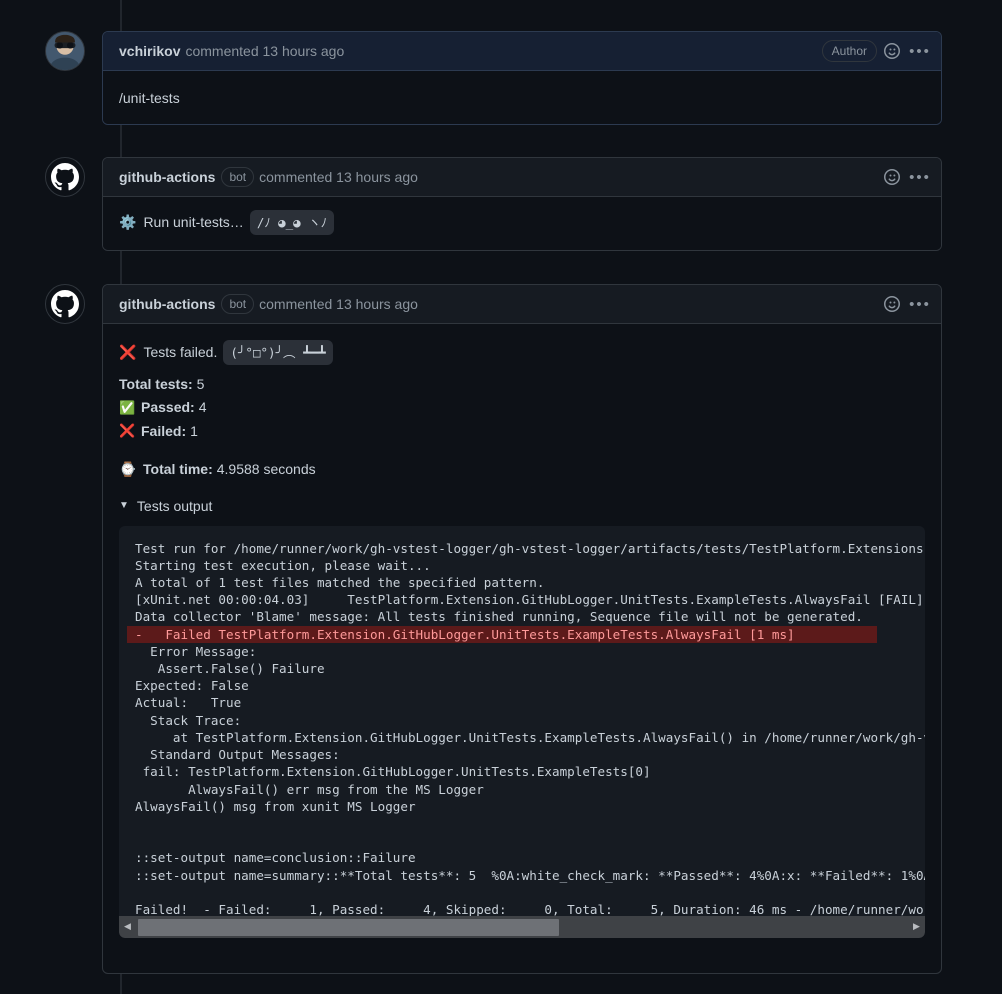  I want to click on stat-label: Total tests:, so click(156, 384).